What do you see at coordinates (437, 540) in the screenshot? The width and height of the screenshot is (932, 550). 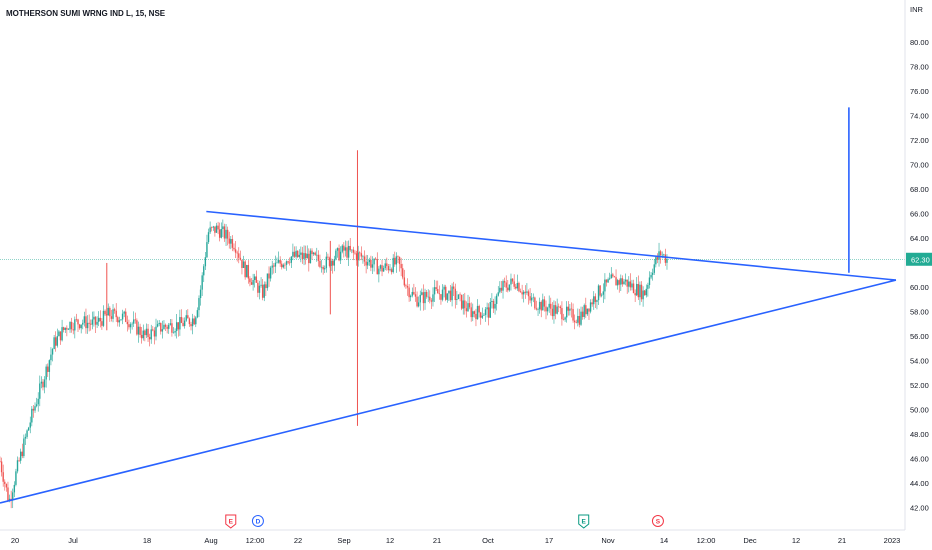 I see `x-tick-label: 21` at bounding box center [437, 540].